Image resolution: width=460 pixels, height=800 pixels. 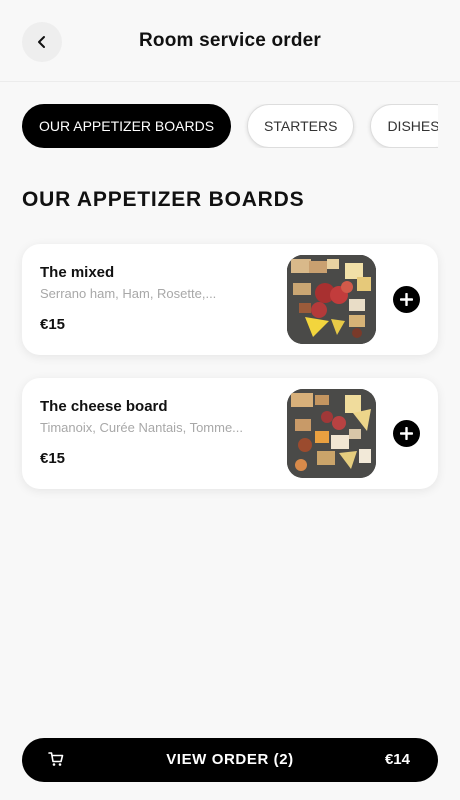 I want to click on charcuterie-board-image, so click(x=331, y=299).